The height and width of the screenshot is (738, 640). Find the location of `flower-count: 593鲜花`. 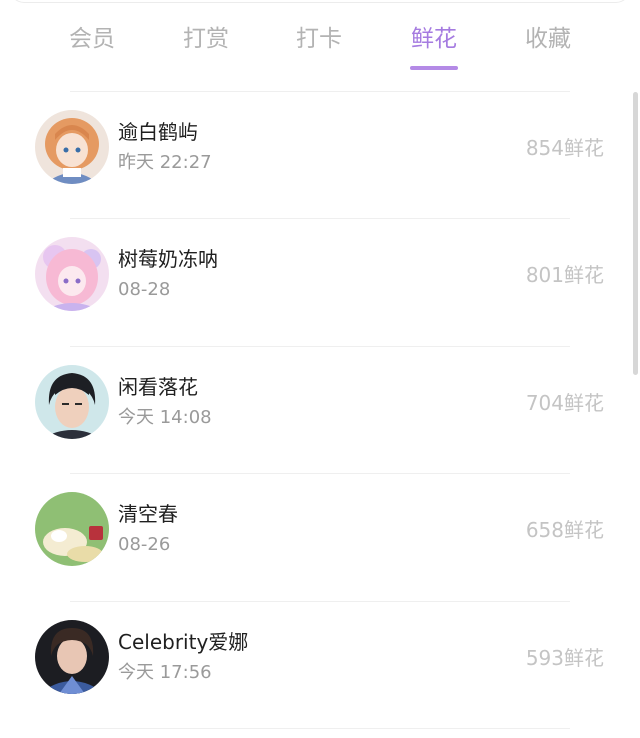

flower-count: 593鲜花 is located at coordinates (564, 658).